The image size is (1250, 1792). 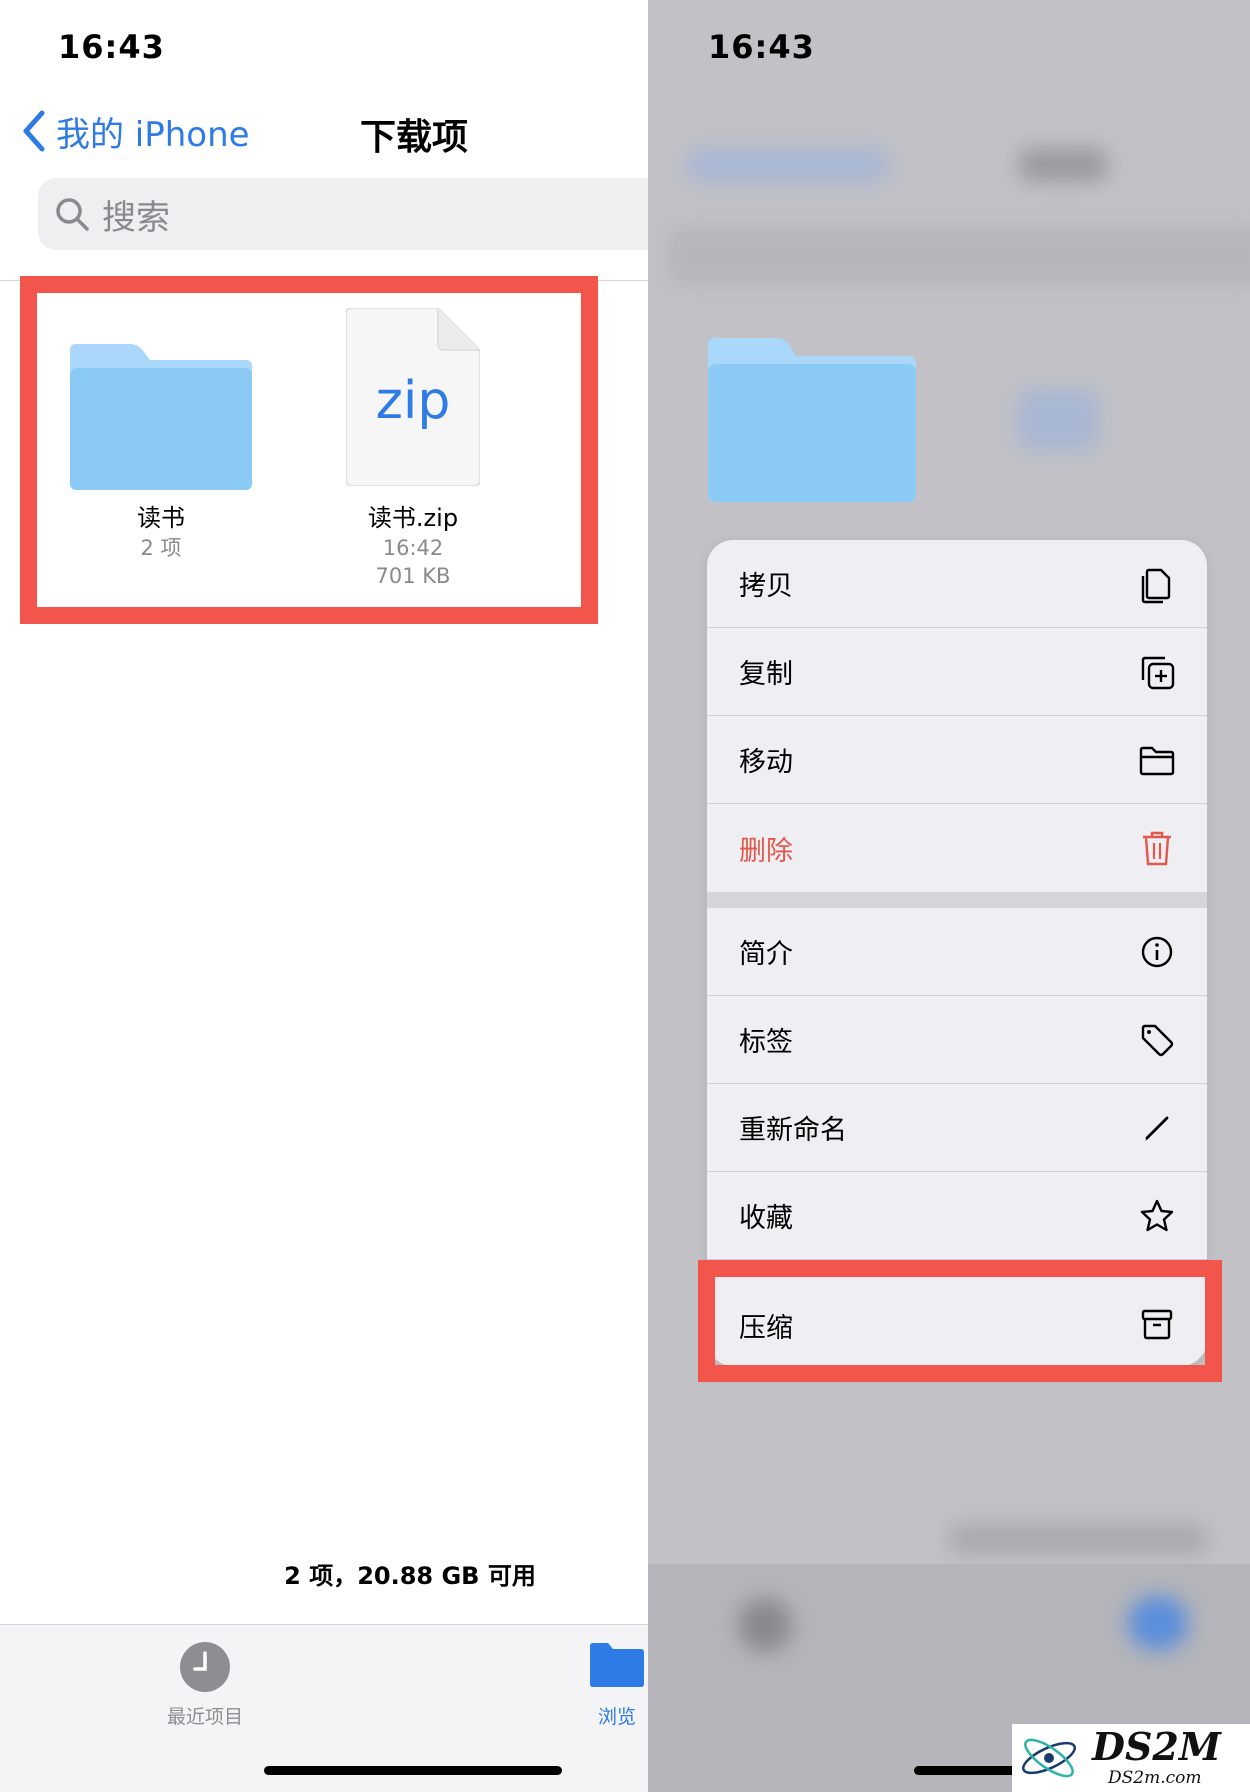 I want to click on menu-item-info: 简介, so click(x=957, y=952).